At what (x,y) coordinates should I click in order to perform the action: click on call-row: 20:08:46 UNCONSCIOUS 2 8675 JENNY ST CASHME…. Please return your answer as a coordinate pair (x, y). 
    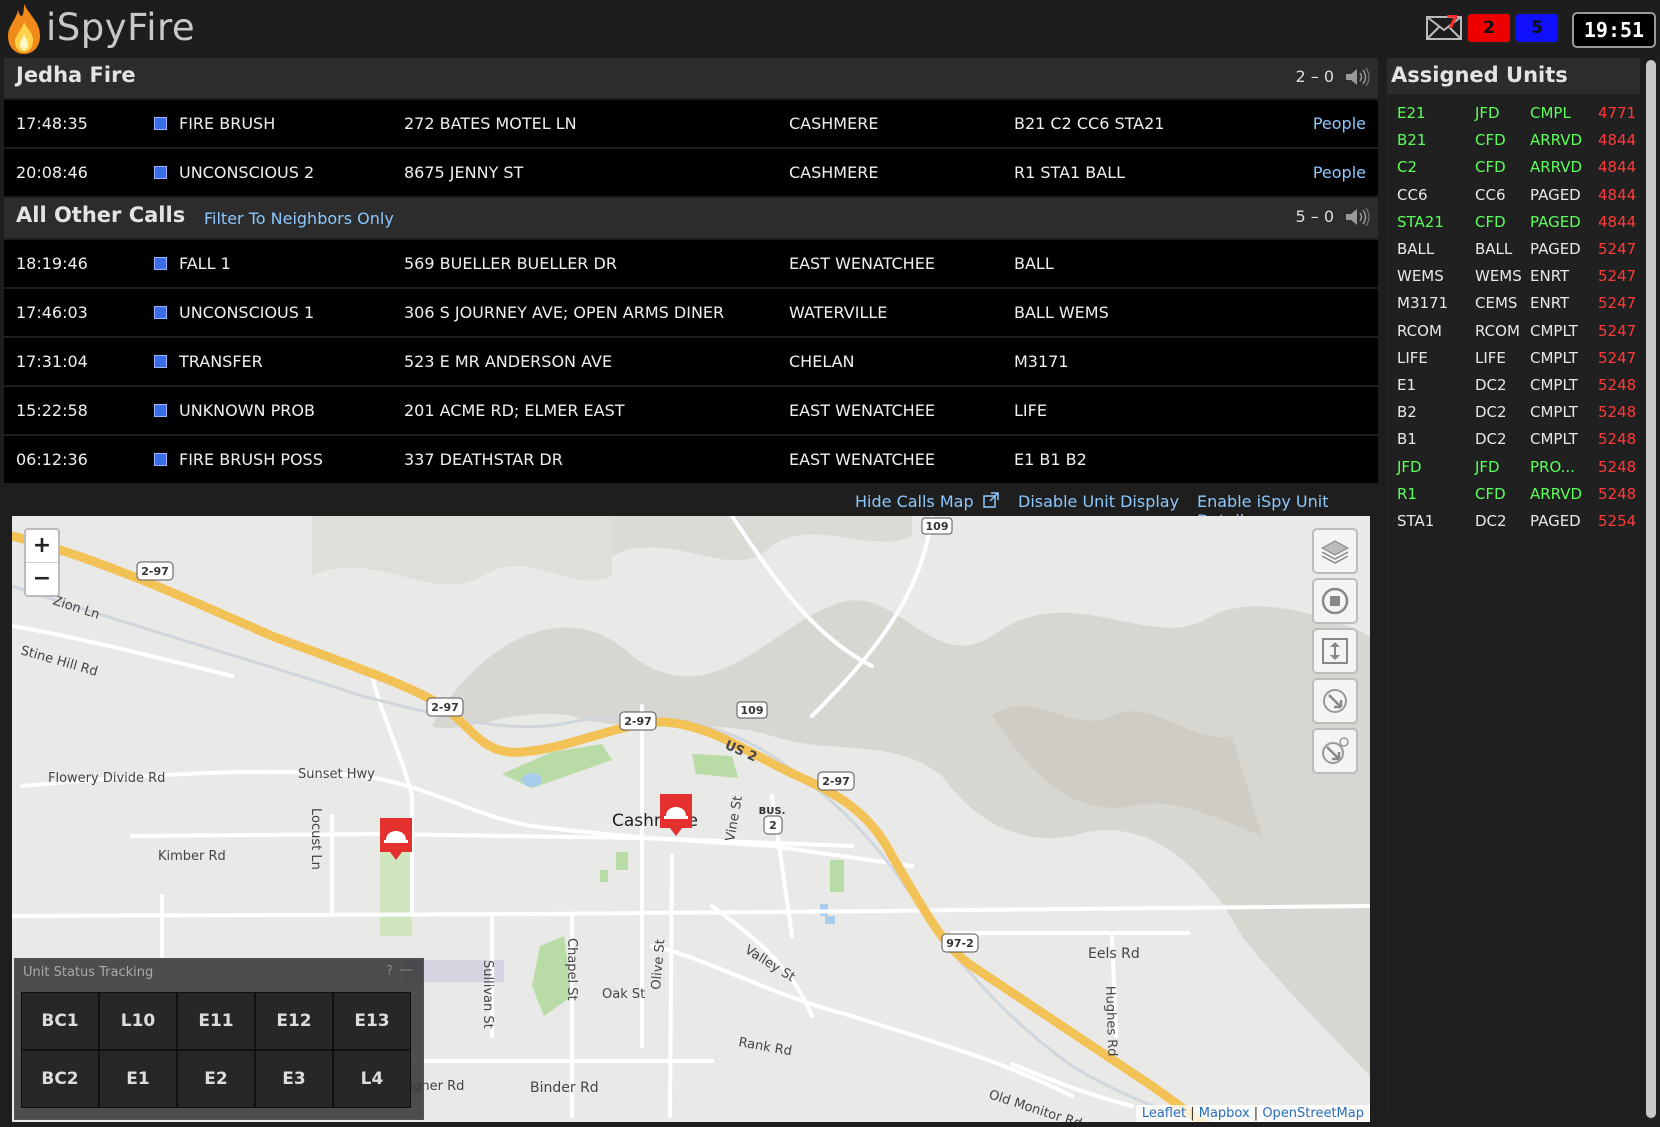
    Looking at the image, I should click on (691, 172).